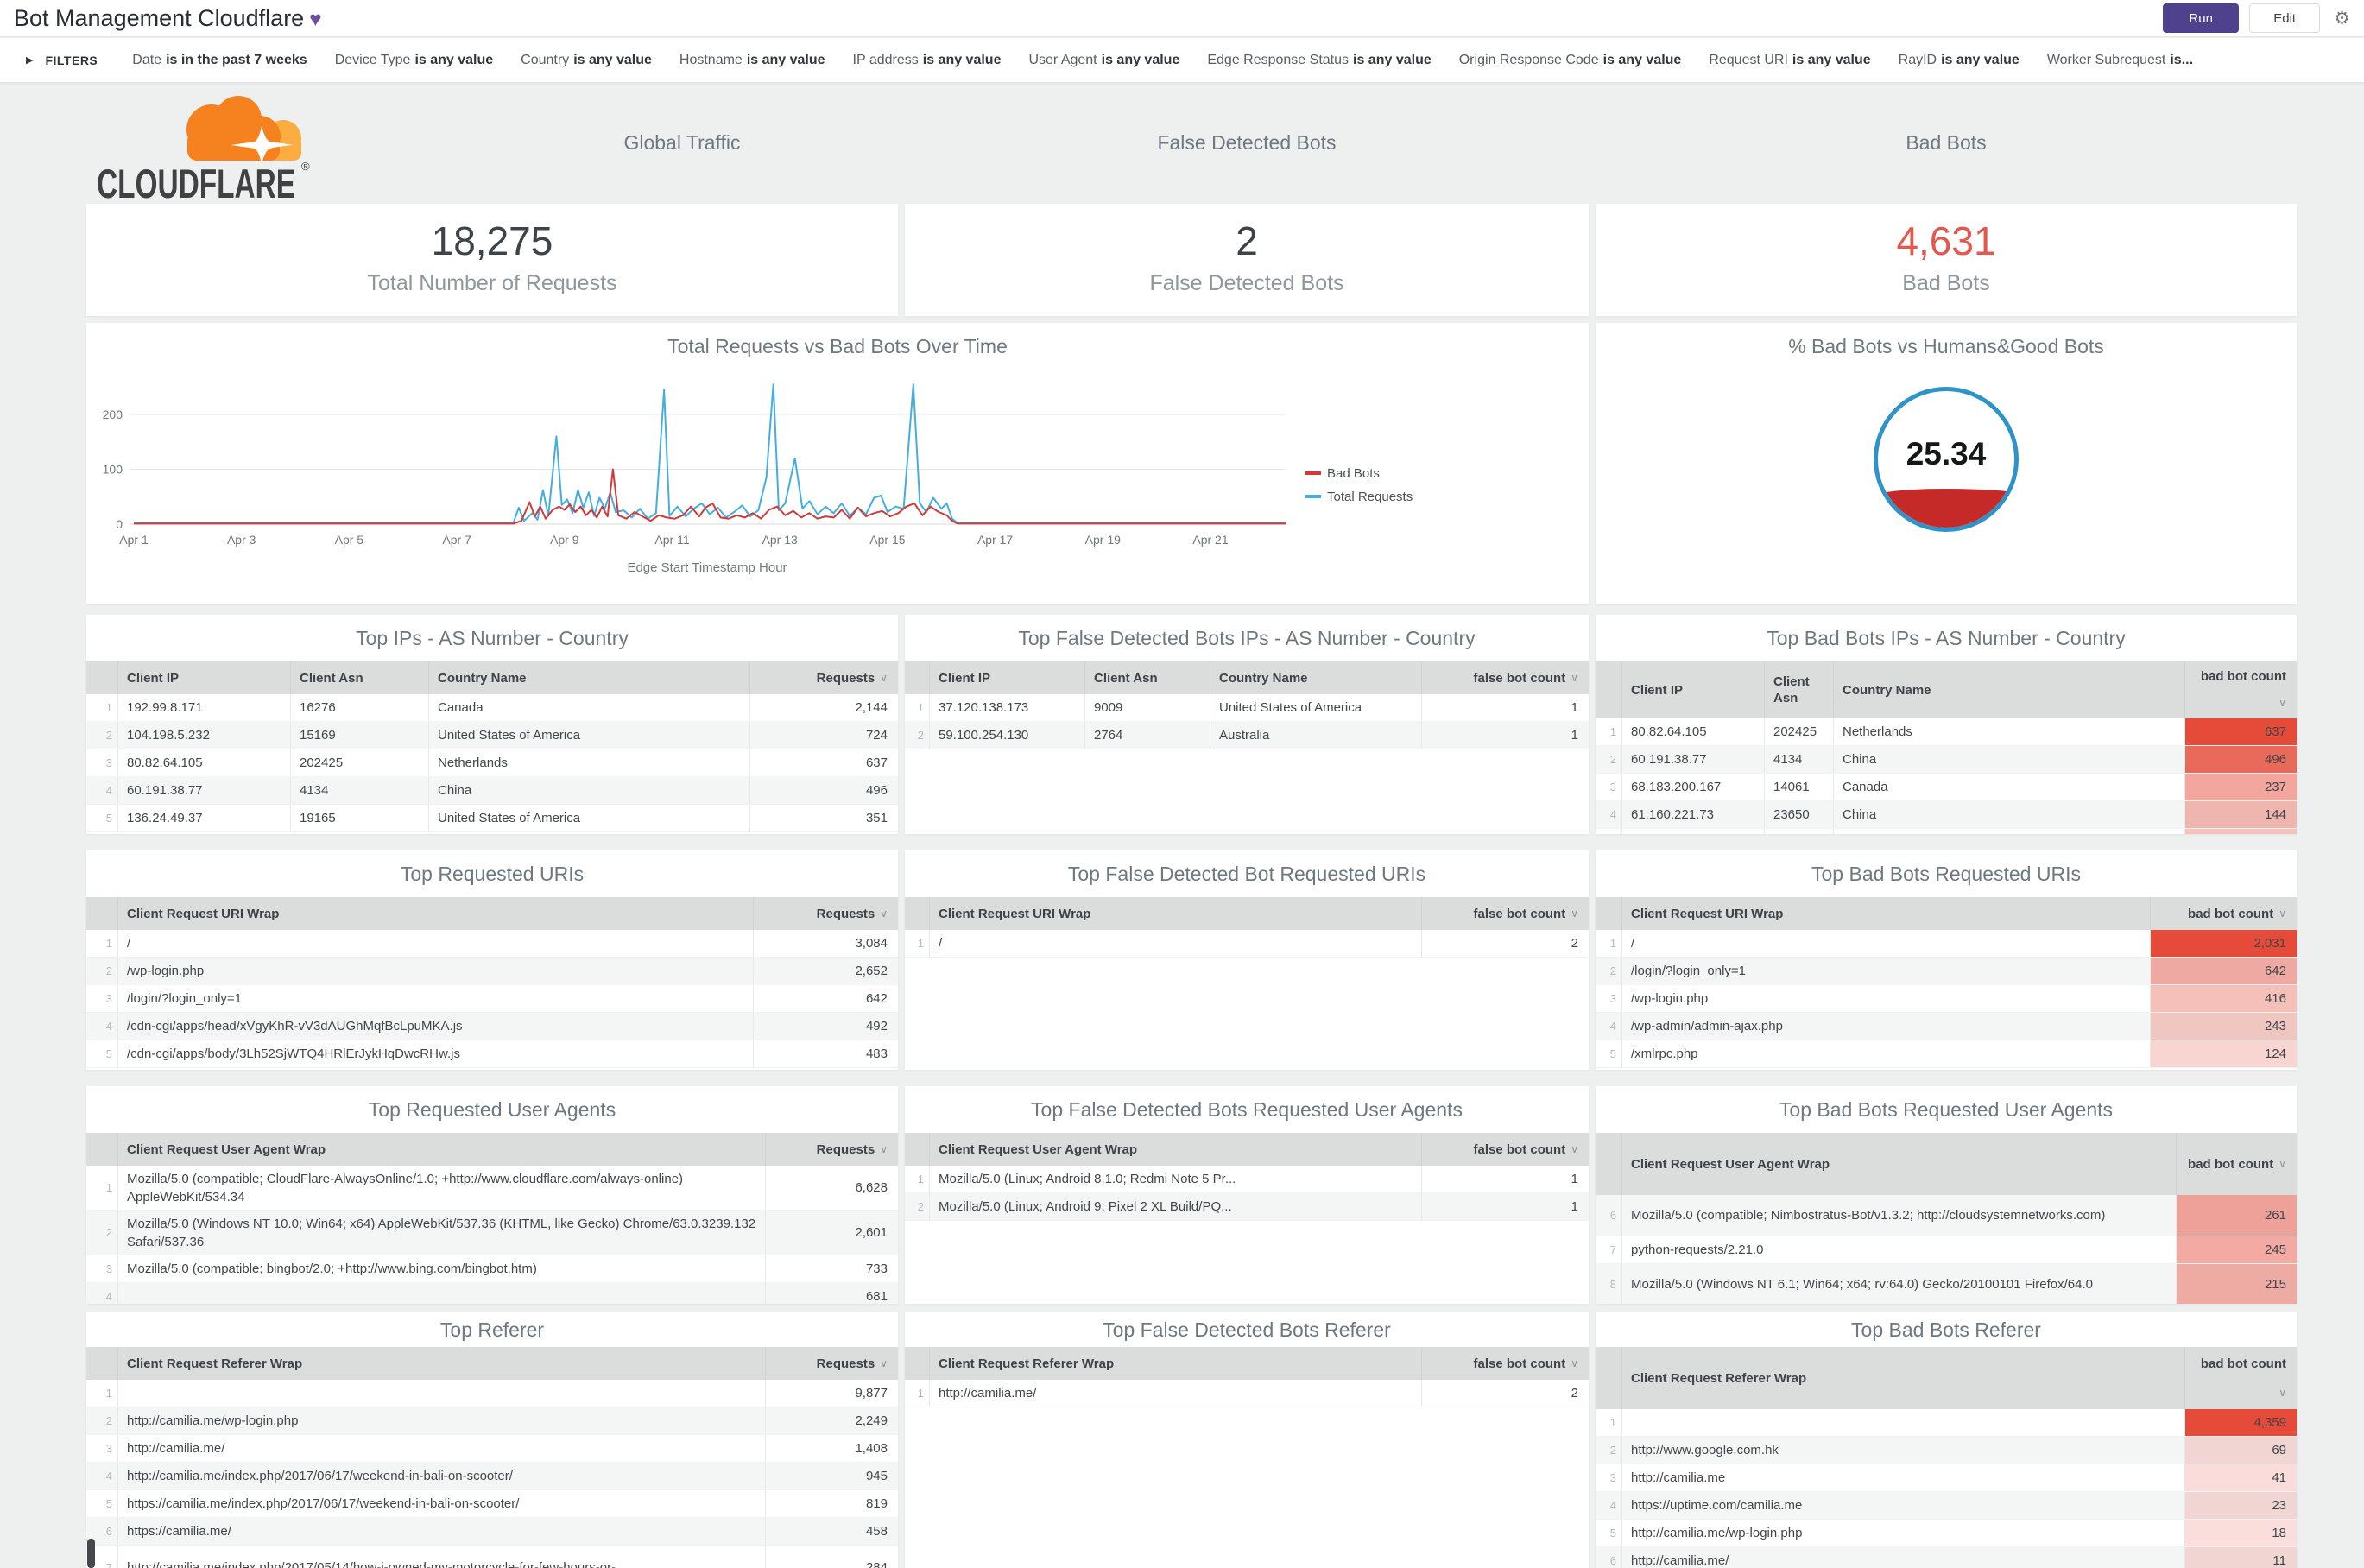 The height and width of the screenshot is (1568, 2364). What do you see at coordinates (71, 60) in the screenshot?
I see `filters-label: FILTERS` at bounding box center [71, 60].